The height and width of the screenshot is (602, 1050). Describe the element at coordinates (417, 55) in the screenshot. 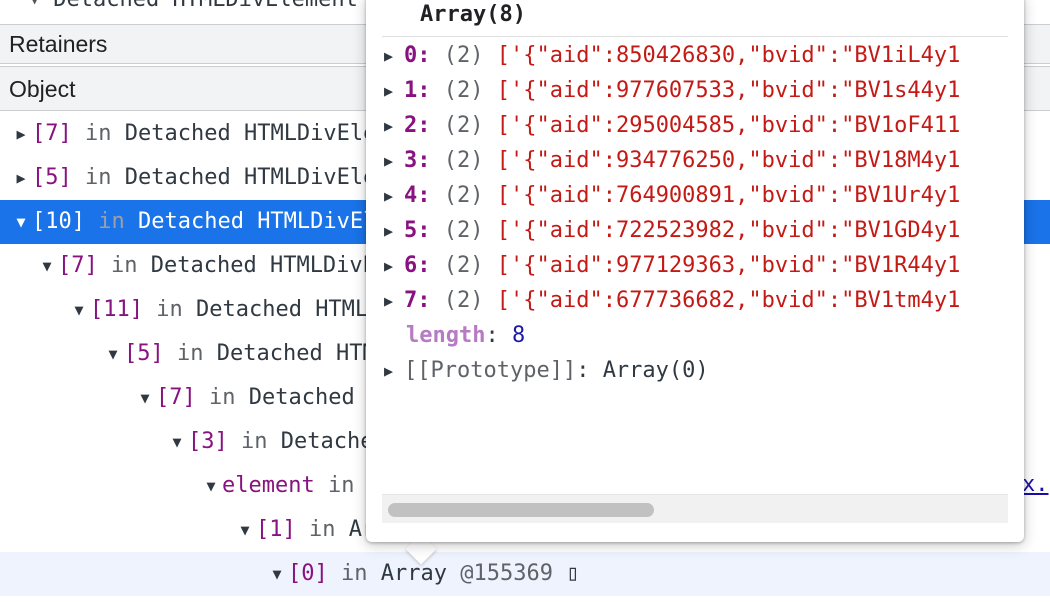

I see `property-key: 0:` at that location.